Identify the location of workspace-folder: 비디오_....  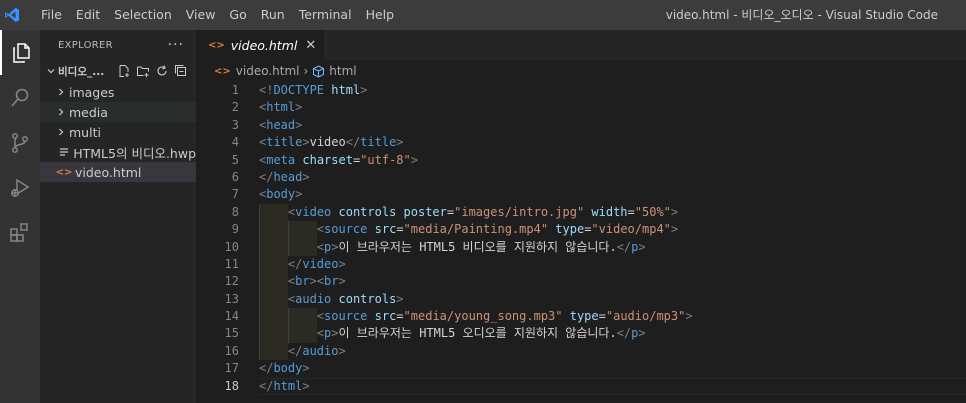
(118, 71).